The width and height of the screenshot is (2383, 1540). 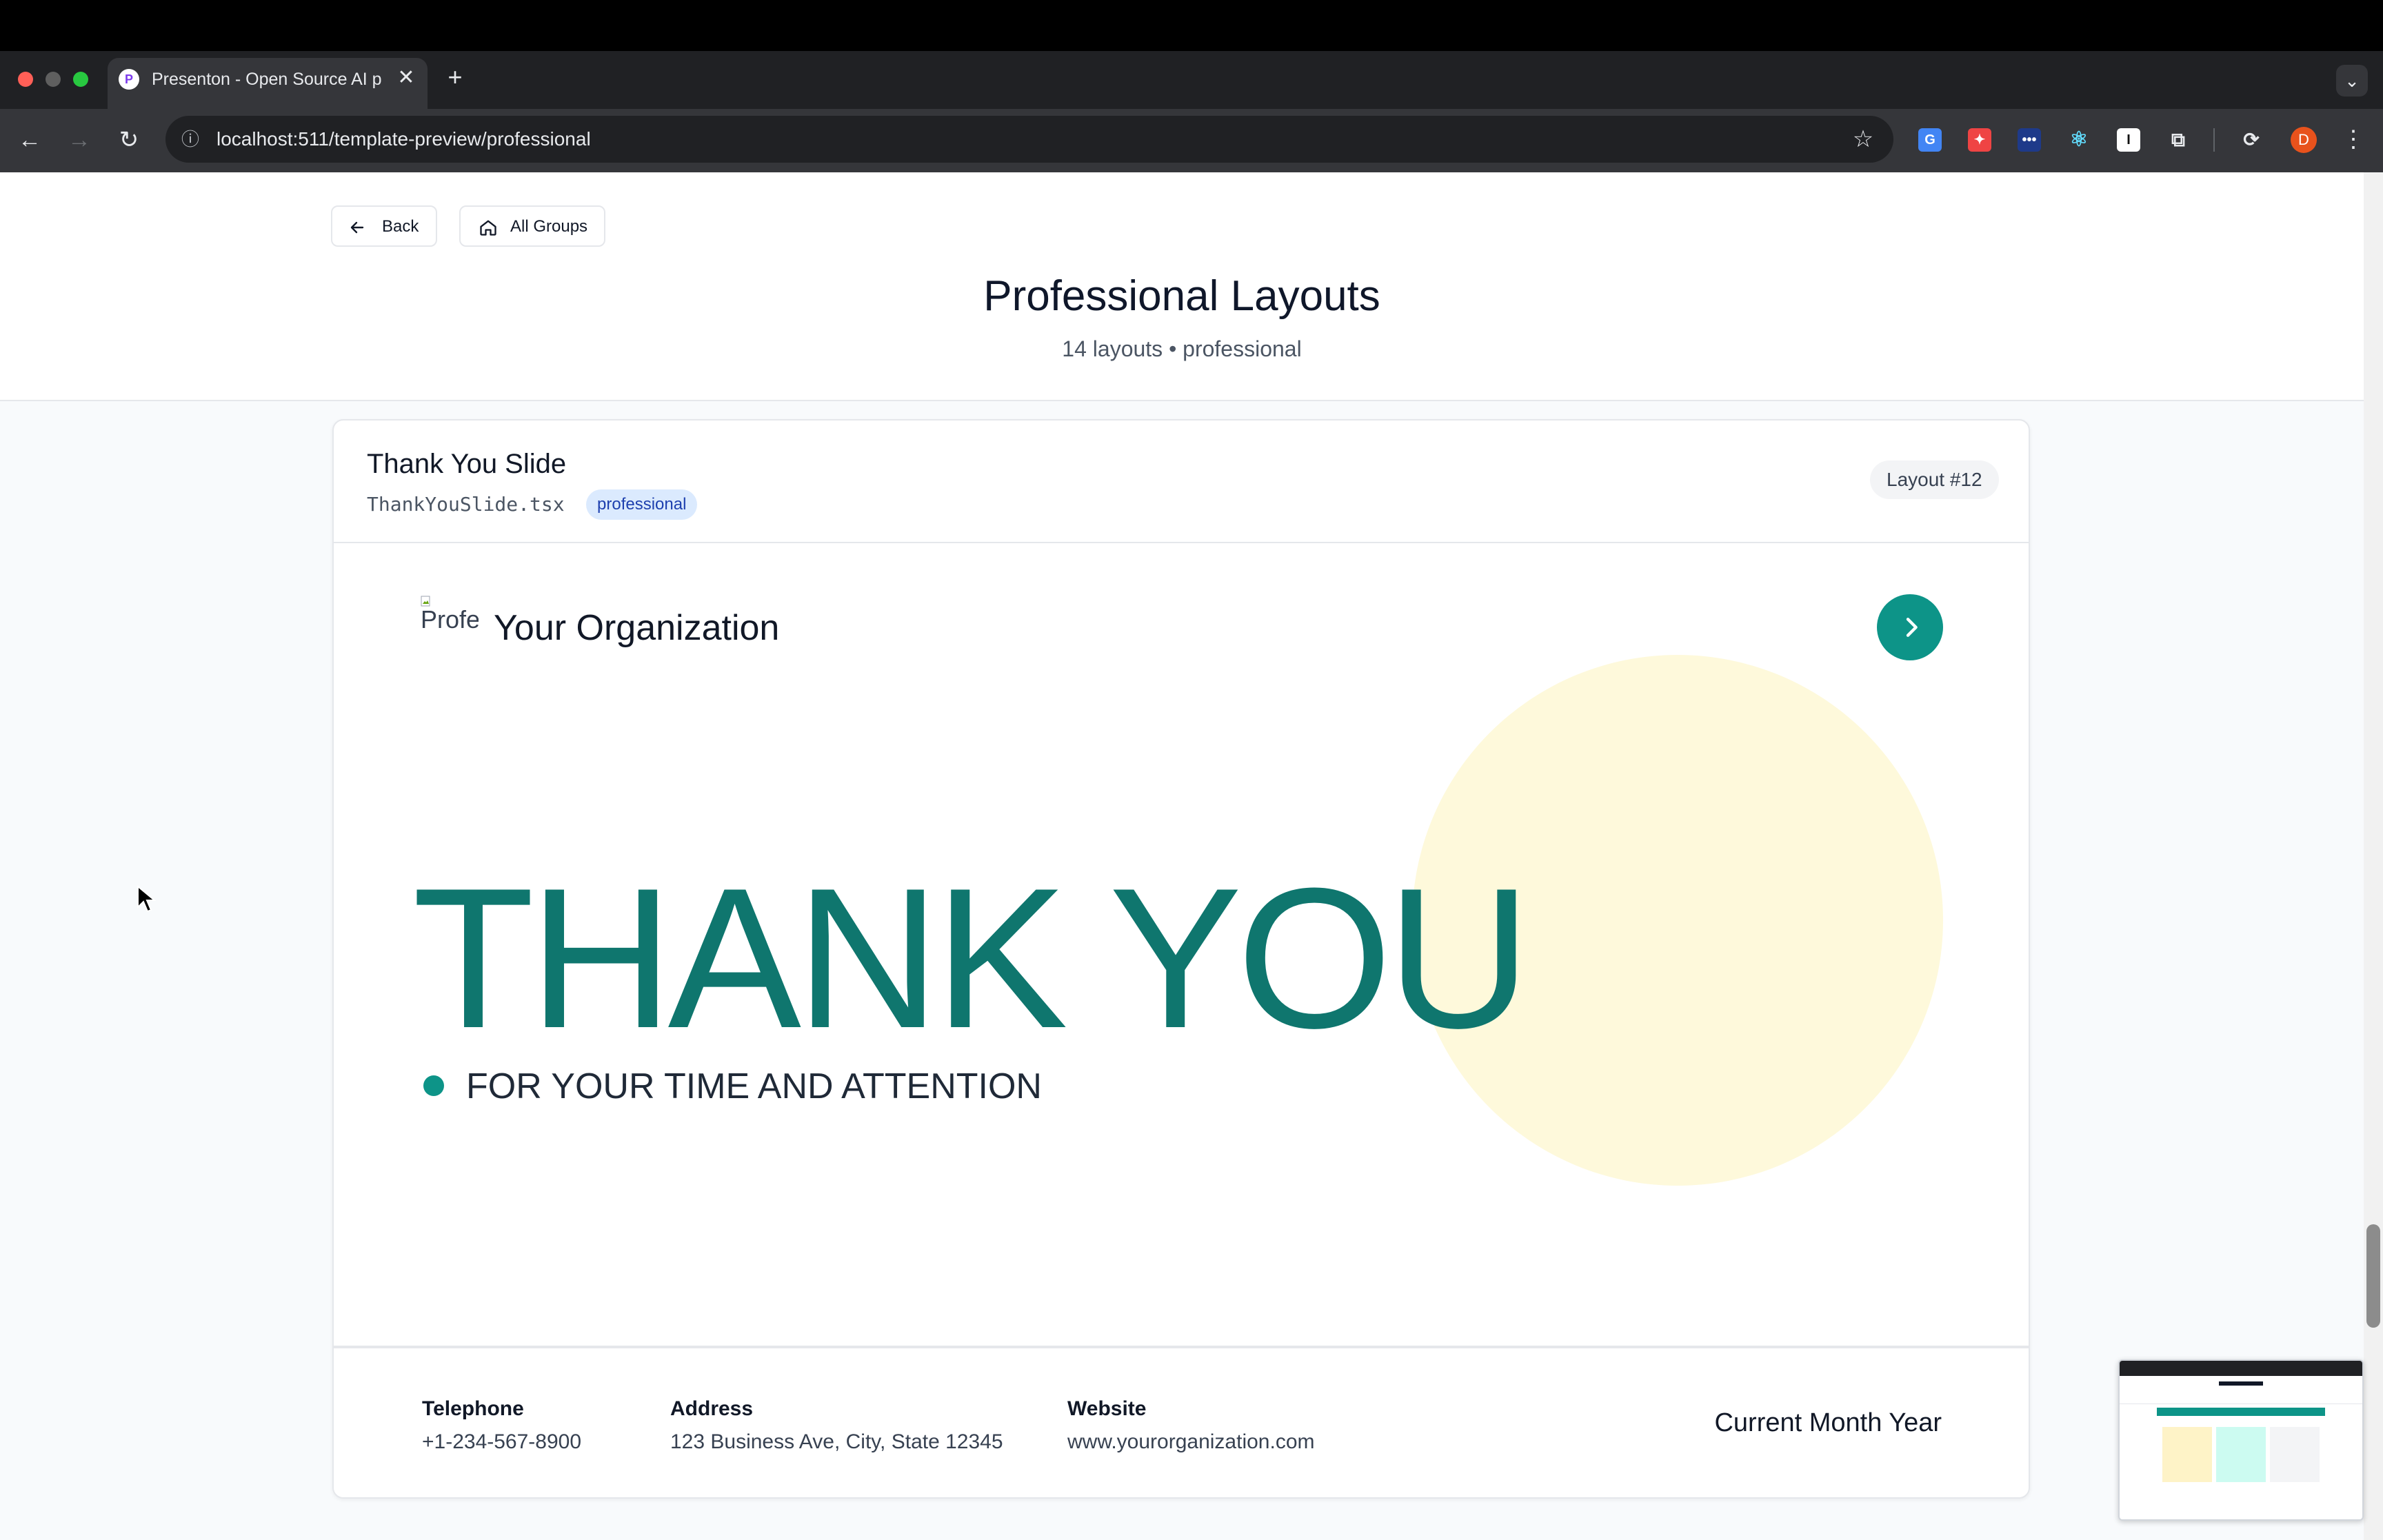 What do you see at coordinates (2373, 1276) in the screenshot?
I see `scrollbar-thumb` at bounding box center [2373, 1276].